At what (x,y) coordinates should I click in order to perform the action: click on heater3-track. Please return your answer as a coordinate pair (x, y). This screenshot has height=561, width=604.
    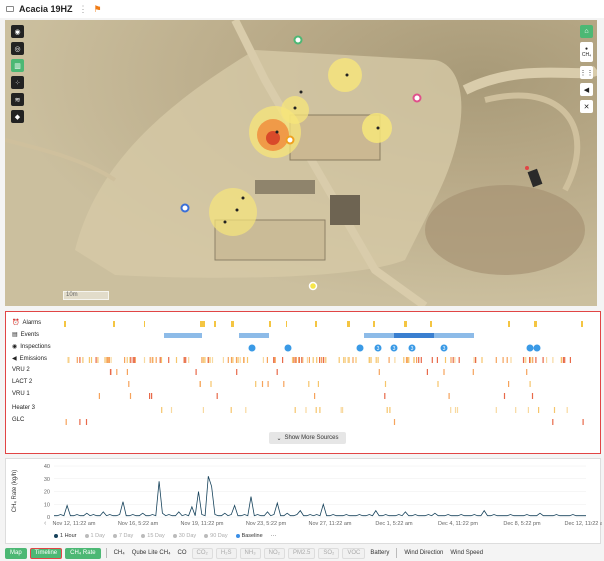
    Looking at the image, I should click on (364, 410).